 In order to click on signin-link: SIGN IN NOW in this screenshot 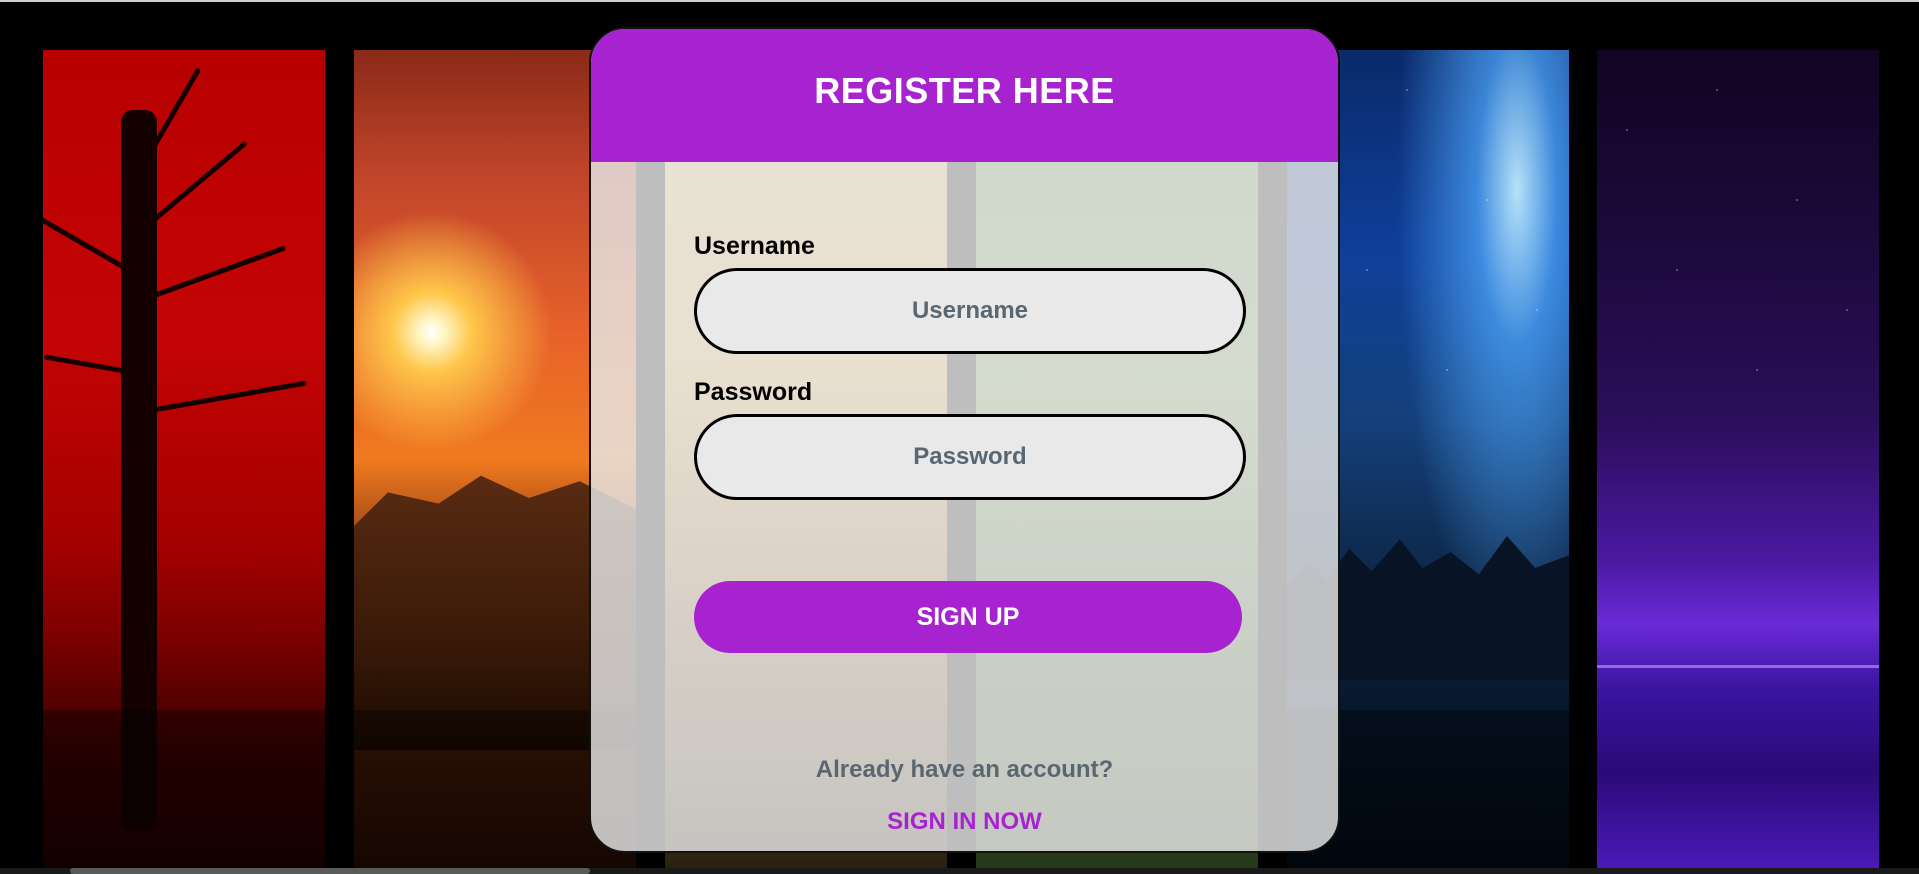, I will do `click(964, 822)`.